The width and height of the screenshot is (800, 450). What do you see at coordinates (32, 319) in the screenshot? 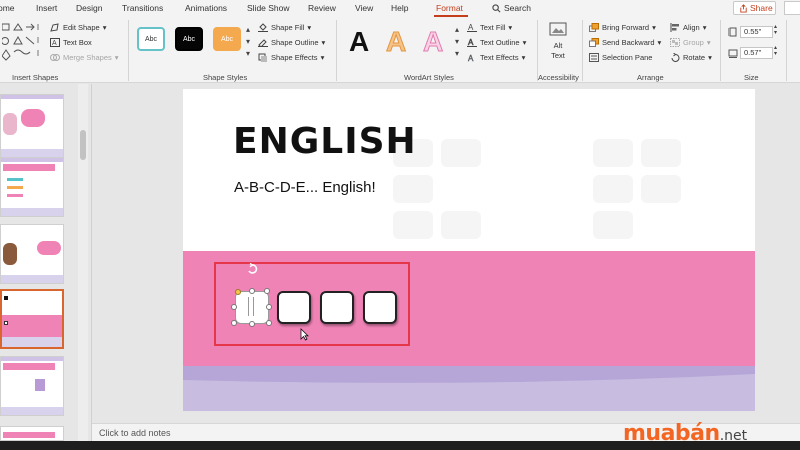
I see `slide-thumbnail-selected` at bounding box center [32, 319].